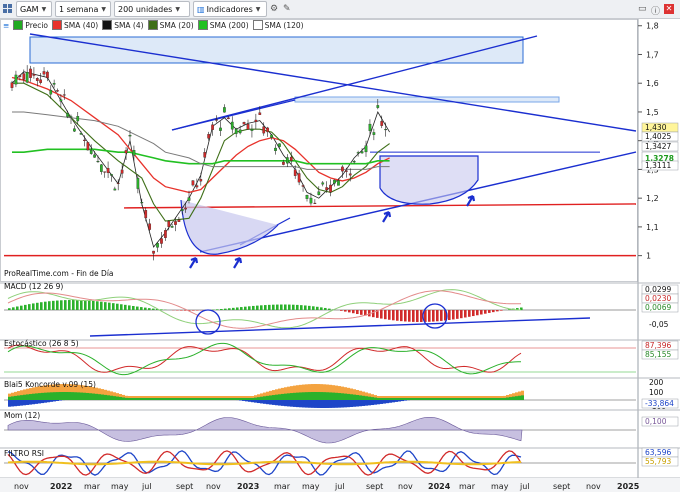  I want to click on macd-label: MACD (12 26 9), so click(33, 286).